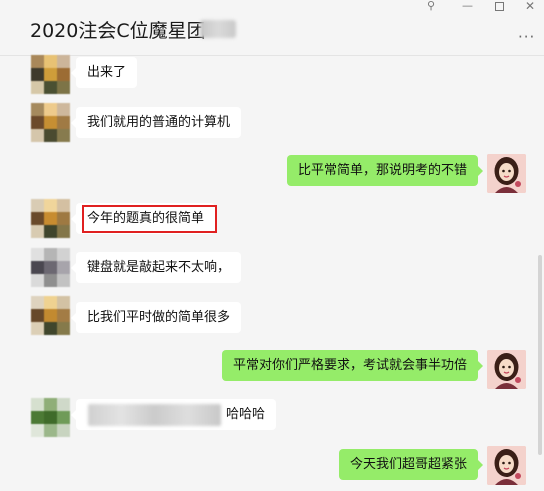 The height and width of the screenshot is (491, 544). What do you see at coordinates (154, 415) in the screenshot?
I see `blurred-text` at bounding box center [154, 415].